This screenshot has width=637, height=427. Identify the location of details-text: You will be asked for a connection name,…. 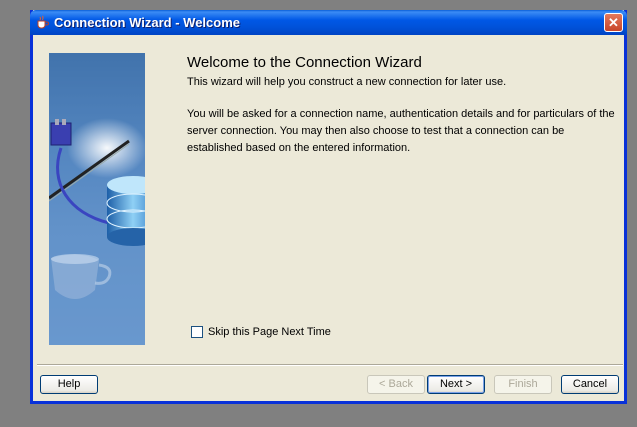
(401, 131).